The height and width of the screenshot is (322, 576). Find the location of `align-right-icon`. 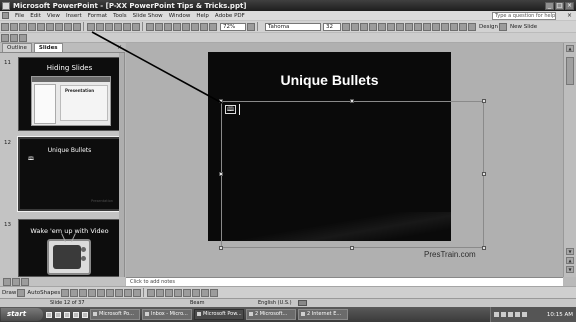

align-right-icon is located at coordinates (400, 26).